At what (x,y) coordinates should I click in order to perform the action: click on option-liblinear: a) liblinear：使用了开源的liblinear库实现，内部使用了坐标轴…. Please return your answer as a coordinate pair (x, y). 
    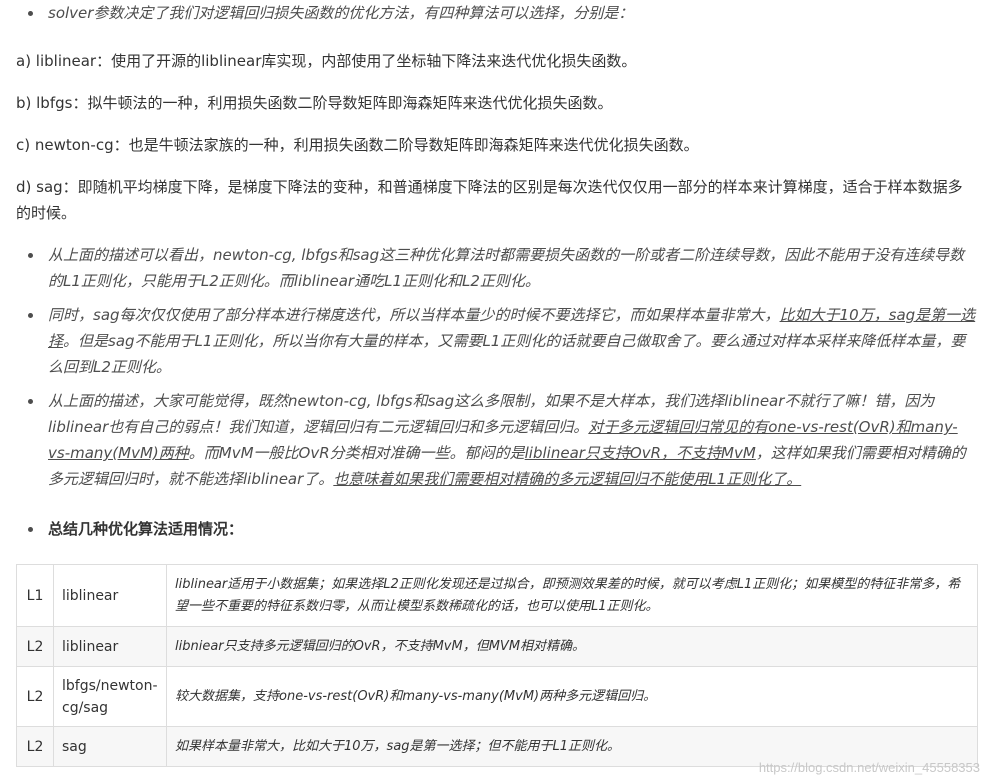
    Looking at the image, I should click on (326, 61).